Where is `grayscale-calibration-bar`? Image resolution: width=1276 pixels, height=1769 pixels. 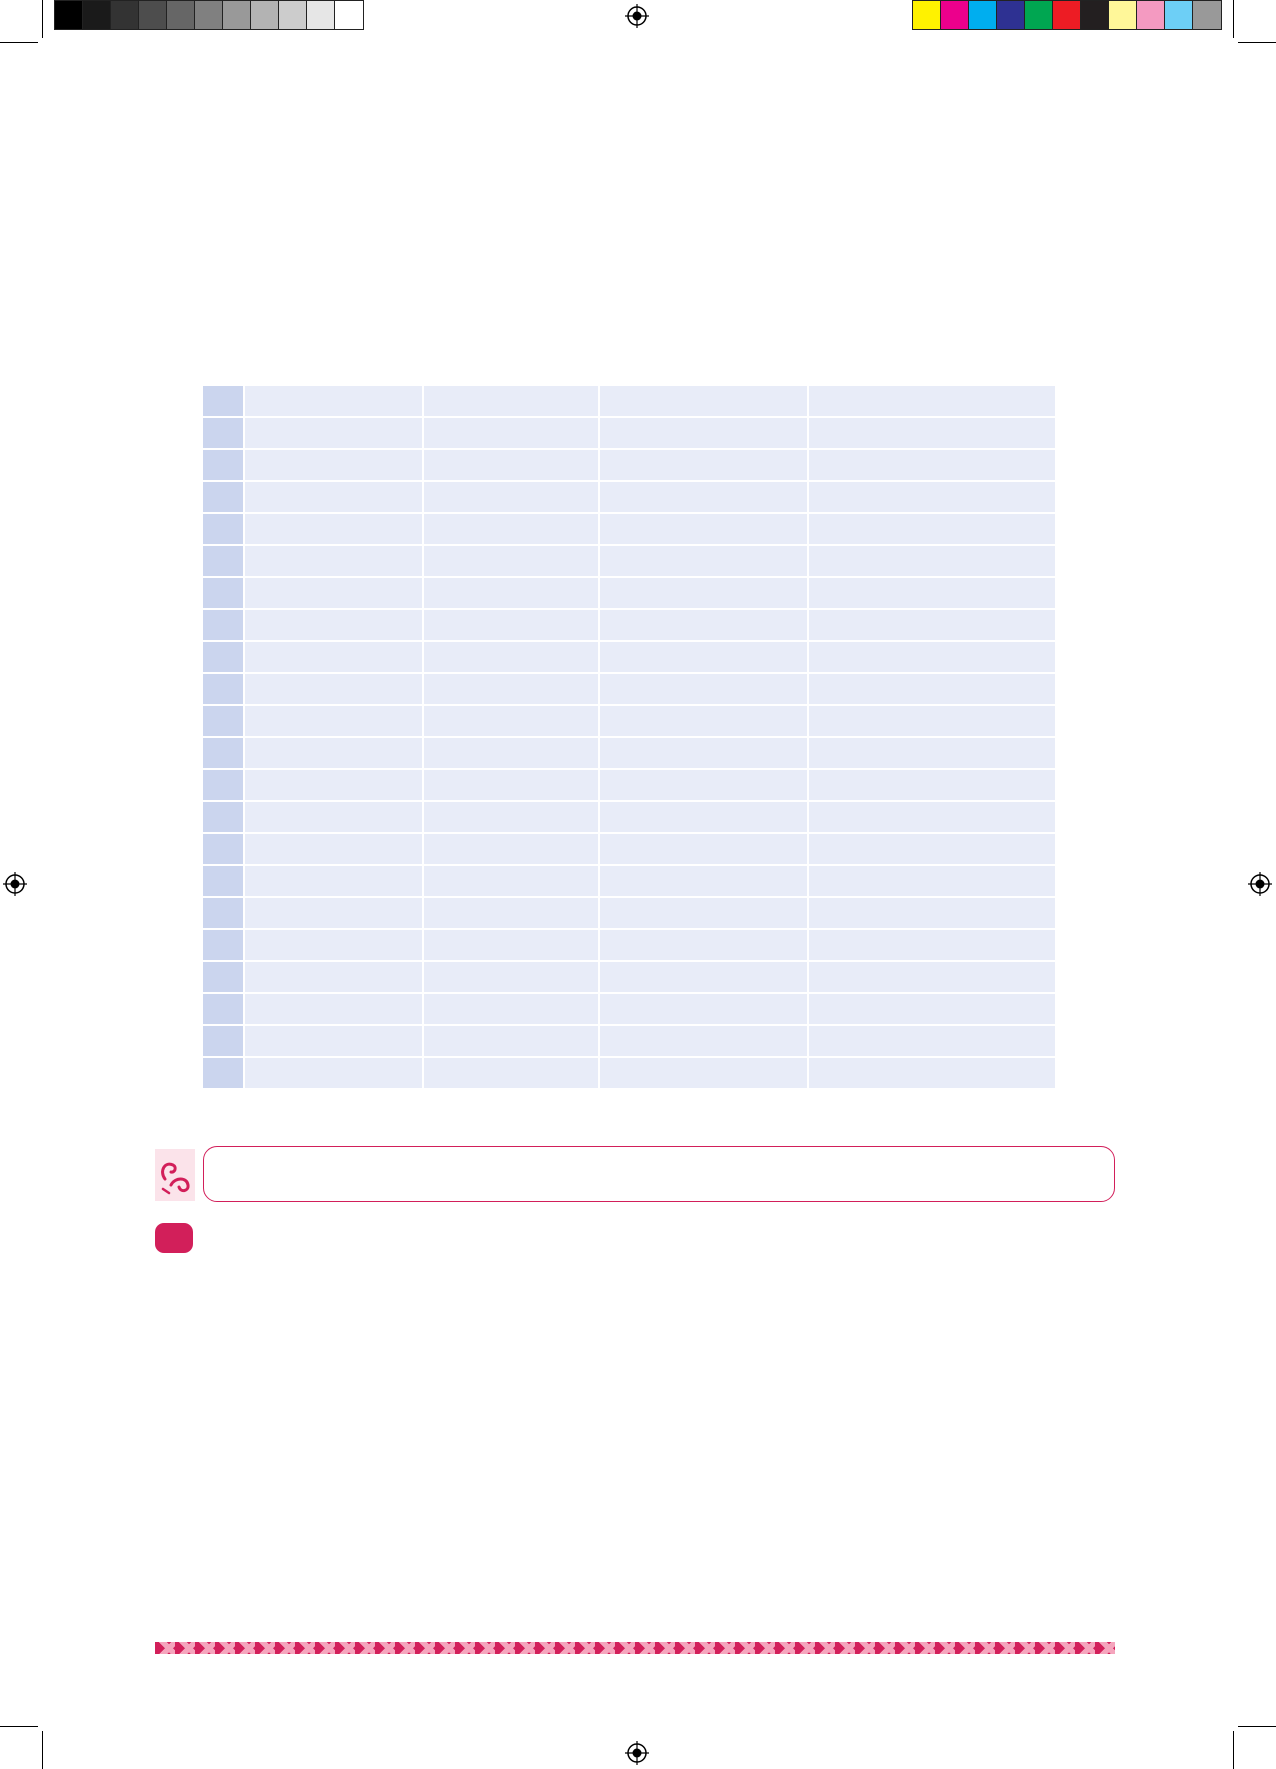 grayscale-calibration-bar is located at coordinates (209, 15).